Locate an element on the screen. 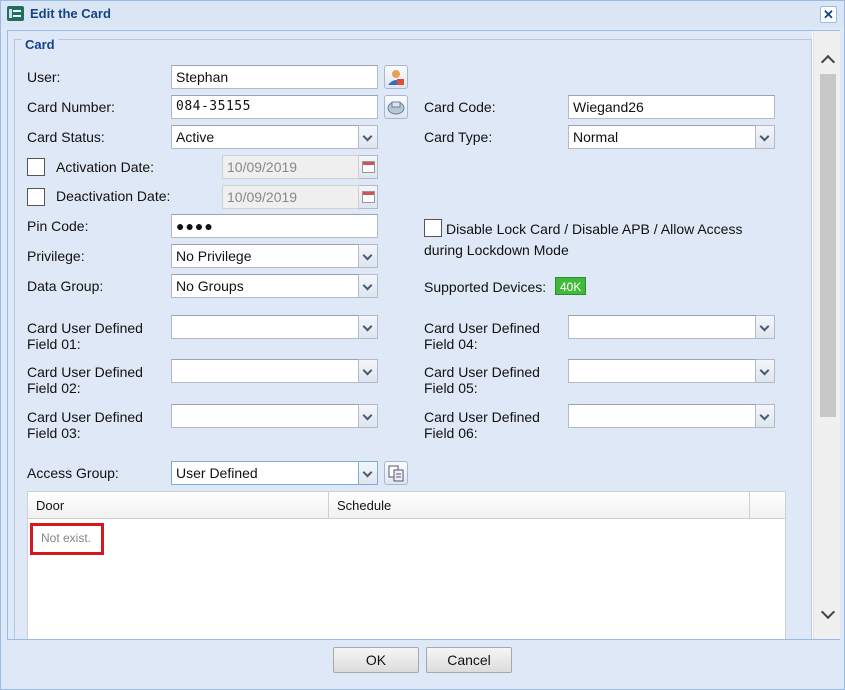  dialog-titlebar: Edit the Card ✕ is located at coordinates (422, 14).